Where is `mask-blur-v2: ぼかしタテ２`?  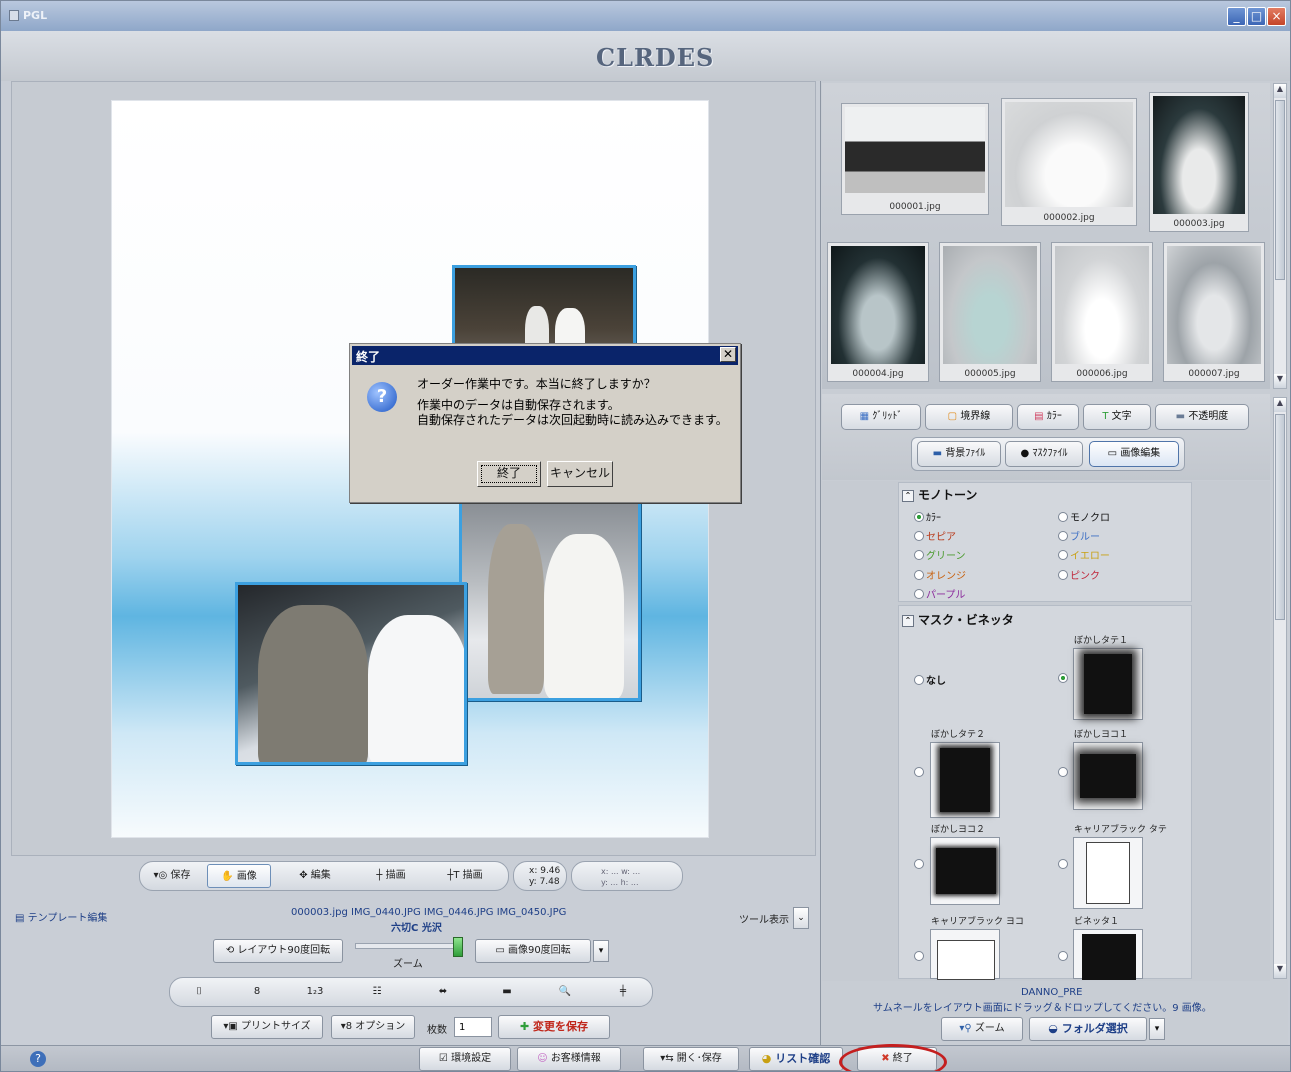
mask-blur-v2: ぼかしタテ２ is located at coordinates (965, 774).